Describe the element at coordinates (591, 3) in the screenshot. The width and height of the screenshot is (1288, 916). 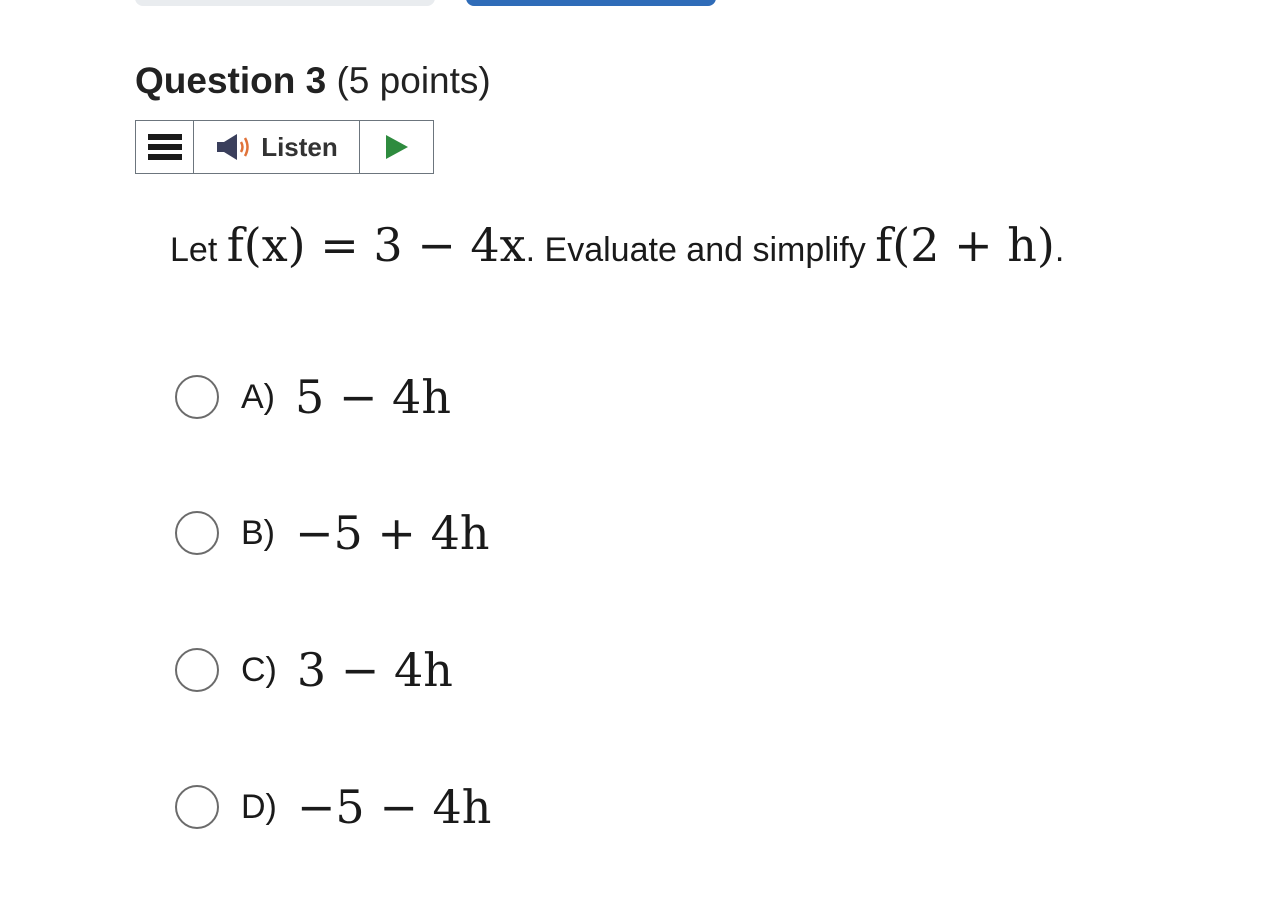
I see `primary-nav-button` at that location.